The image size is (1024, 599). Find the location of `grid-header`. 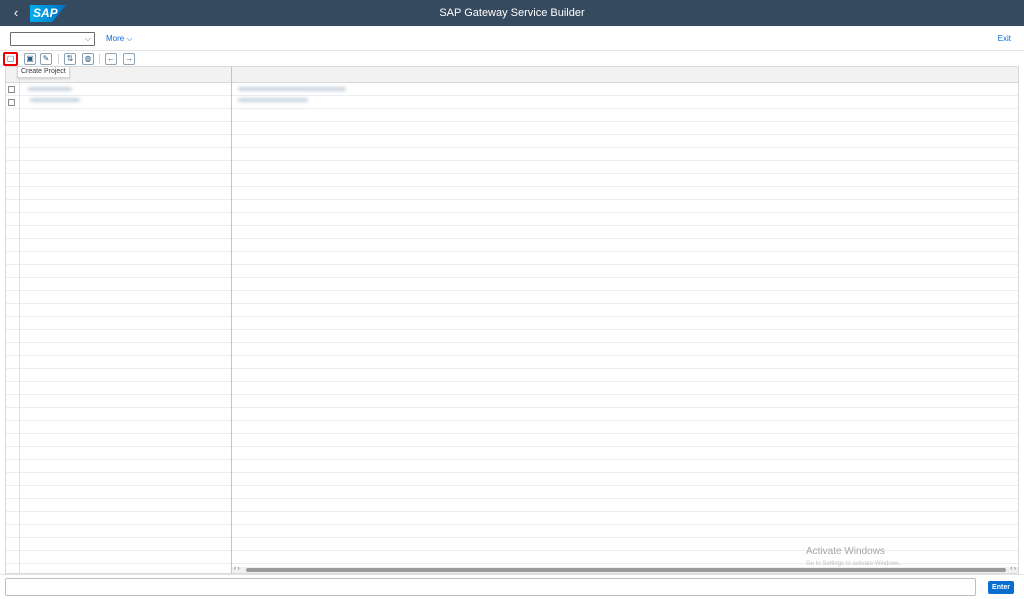

grid-header is located at coordinates (512, 75).